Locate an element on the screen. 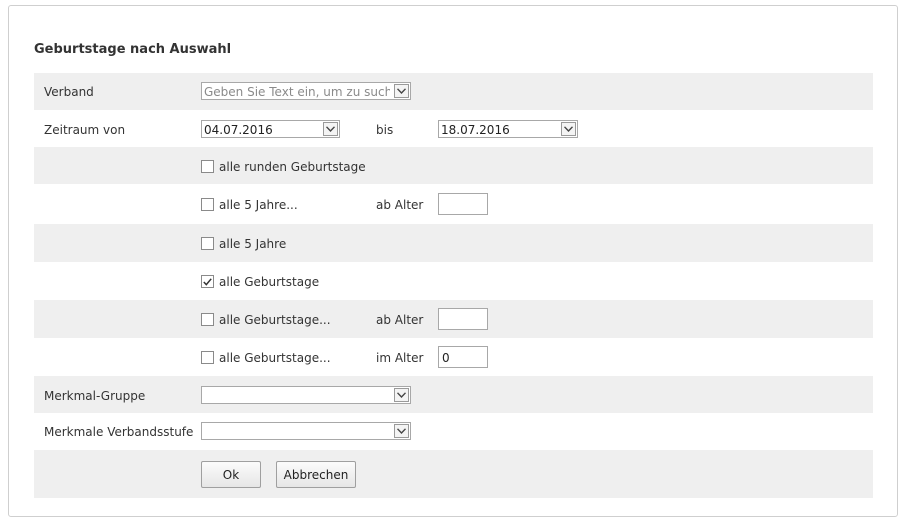  age-input: 0 is located at coordinates (463, 357).